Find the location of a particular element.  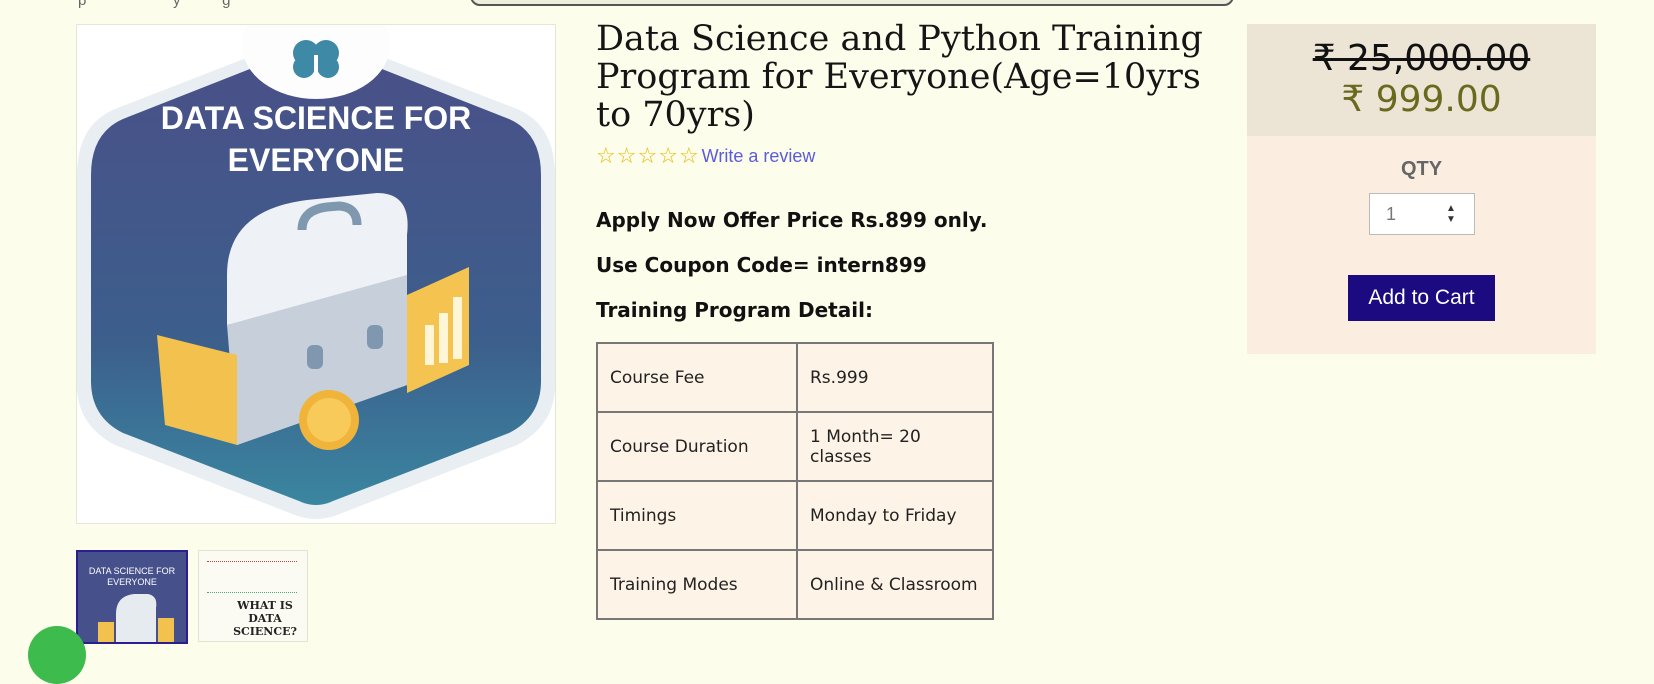

image-title-line2: EVERYONE is located at coordinates (316, 160).